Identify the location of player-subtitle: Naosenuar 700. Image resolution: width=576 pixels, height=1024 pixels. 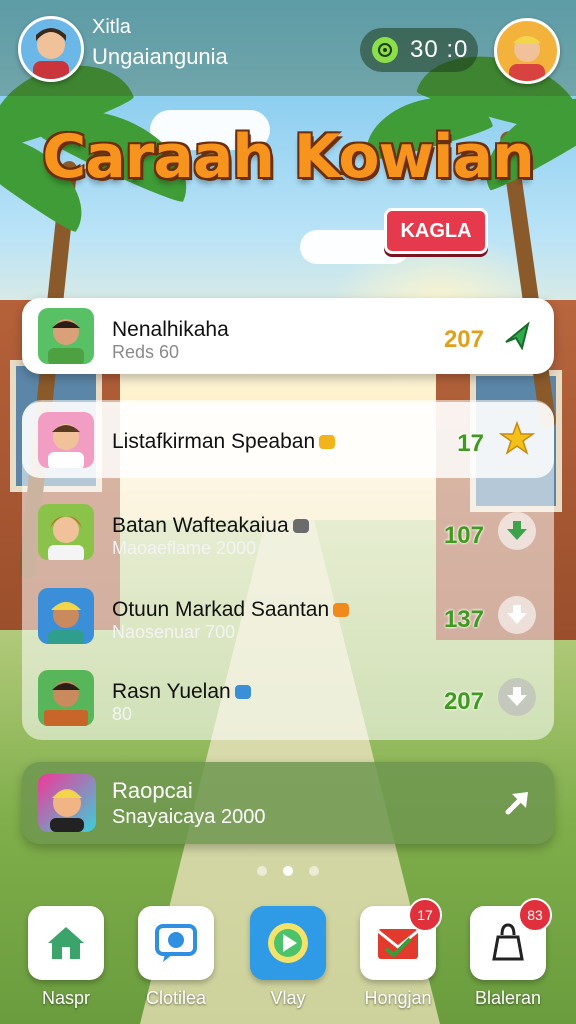
(174, 632).